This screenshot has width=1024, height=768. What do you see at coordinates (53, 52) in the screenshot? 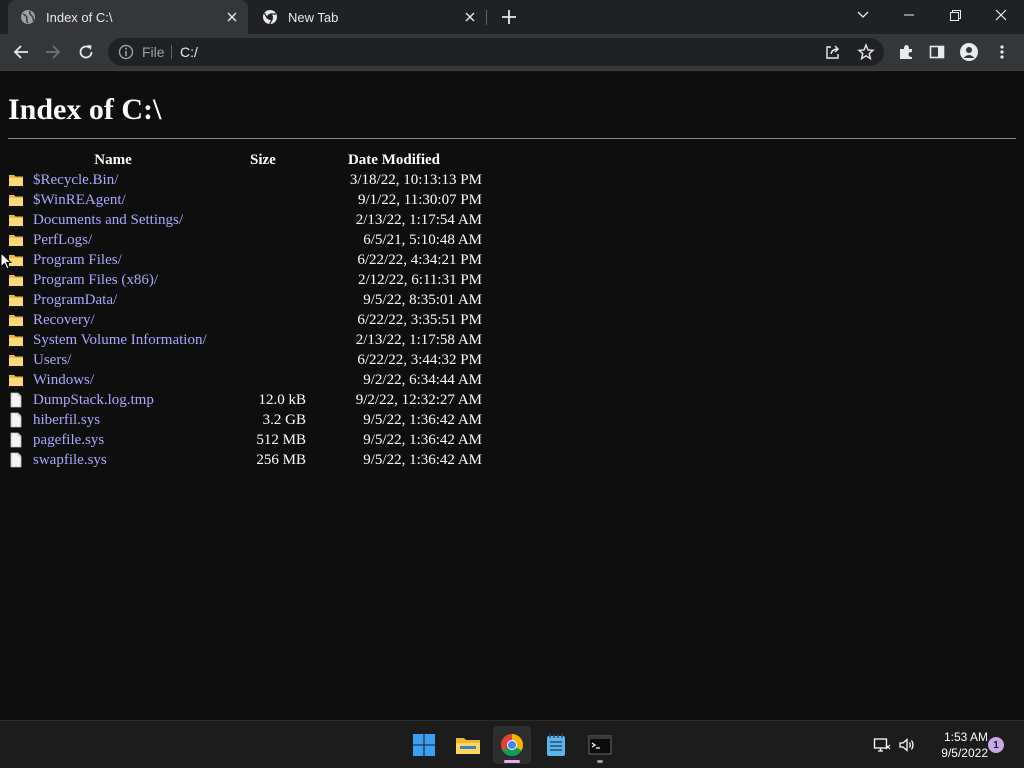
I see `forward-icon` at bounding box center [53, 52].